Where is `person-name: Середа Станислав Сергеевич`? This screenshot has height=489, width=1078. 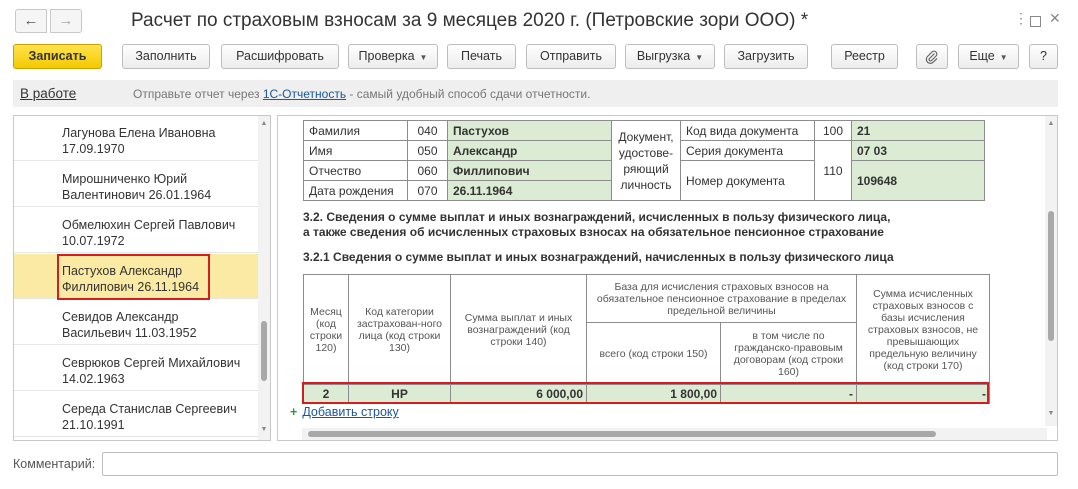 person-name: Середа Станислав Сергеевич is located at coordinates (149, 409).